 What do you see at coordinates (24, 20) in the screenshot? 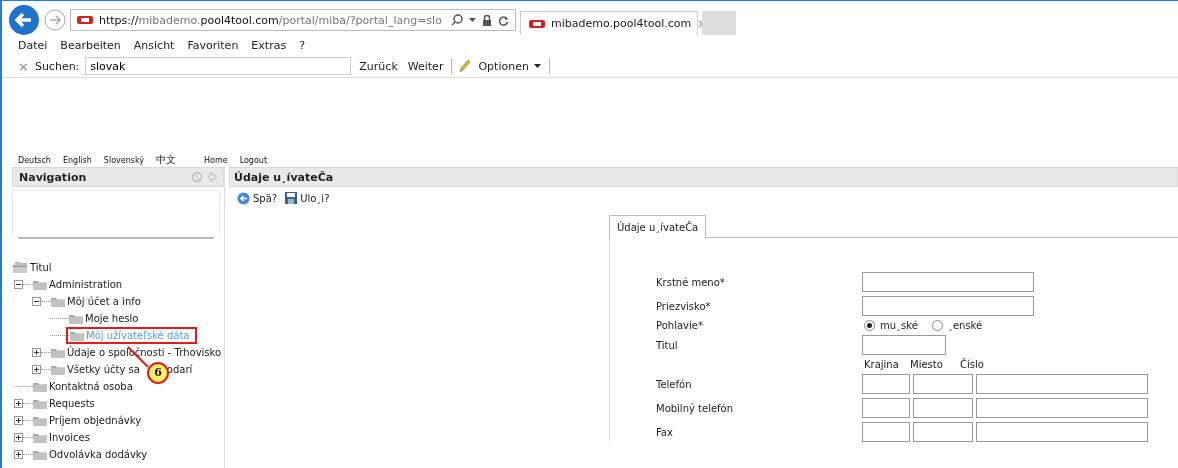
I see `back-button` at bounding box center [24, 20].